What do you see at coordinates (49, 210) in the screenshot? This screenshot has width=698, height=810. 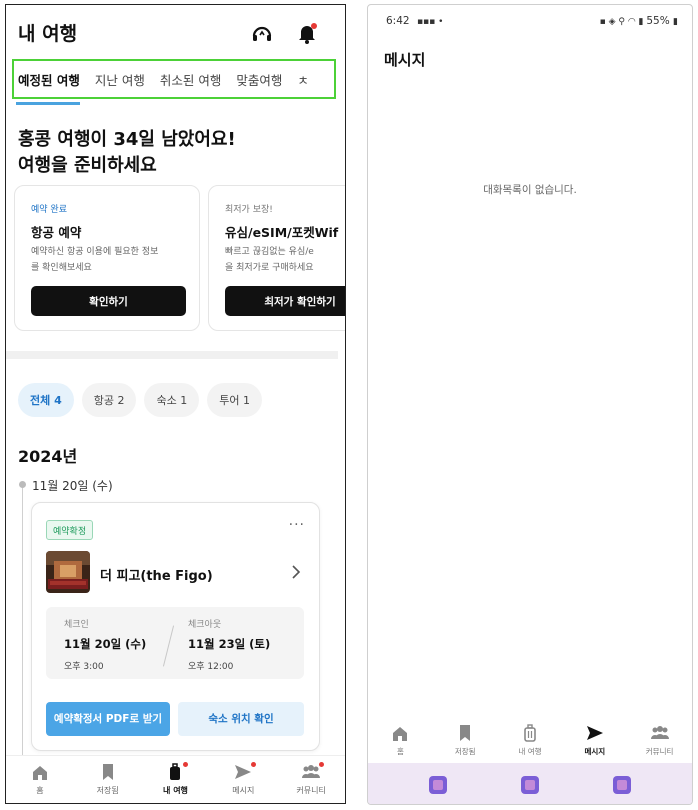 I see `card-tag: 예약 완료` at bounding box center [49, 210].